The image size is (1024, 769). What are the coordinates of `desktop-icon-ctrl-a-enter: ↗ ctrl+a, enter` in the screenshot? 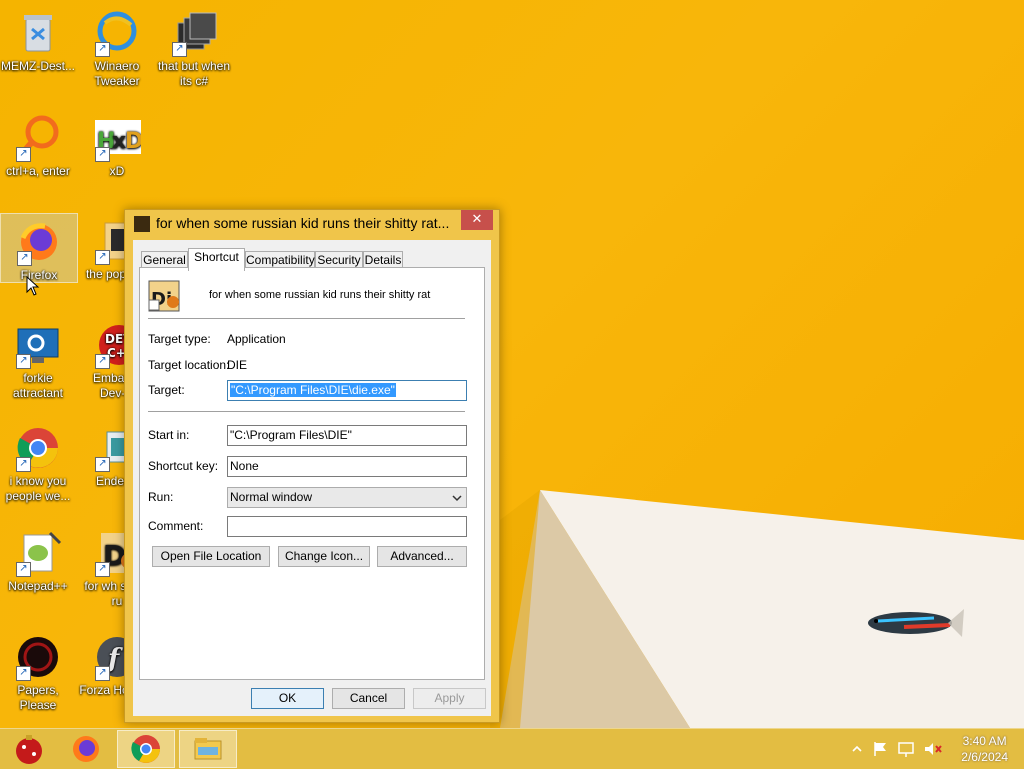 It's located at (38, 144).